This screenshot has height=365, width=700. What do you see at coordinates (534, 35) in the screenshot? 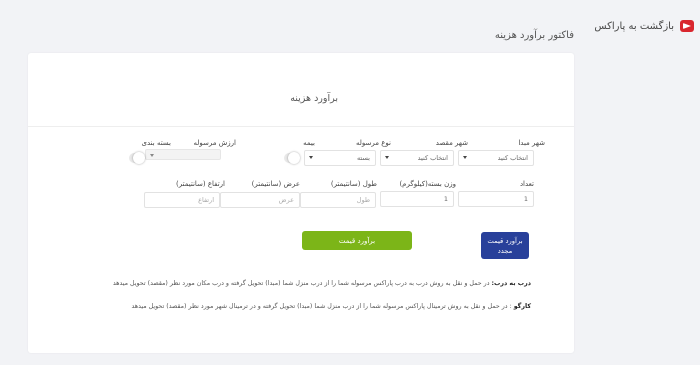
I see `page-title: فاکتور برآورد هزینه` at bounding box center [534, 35].